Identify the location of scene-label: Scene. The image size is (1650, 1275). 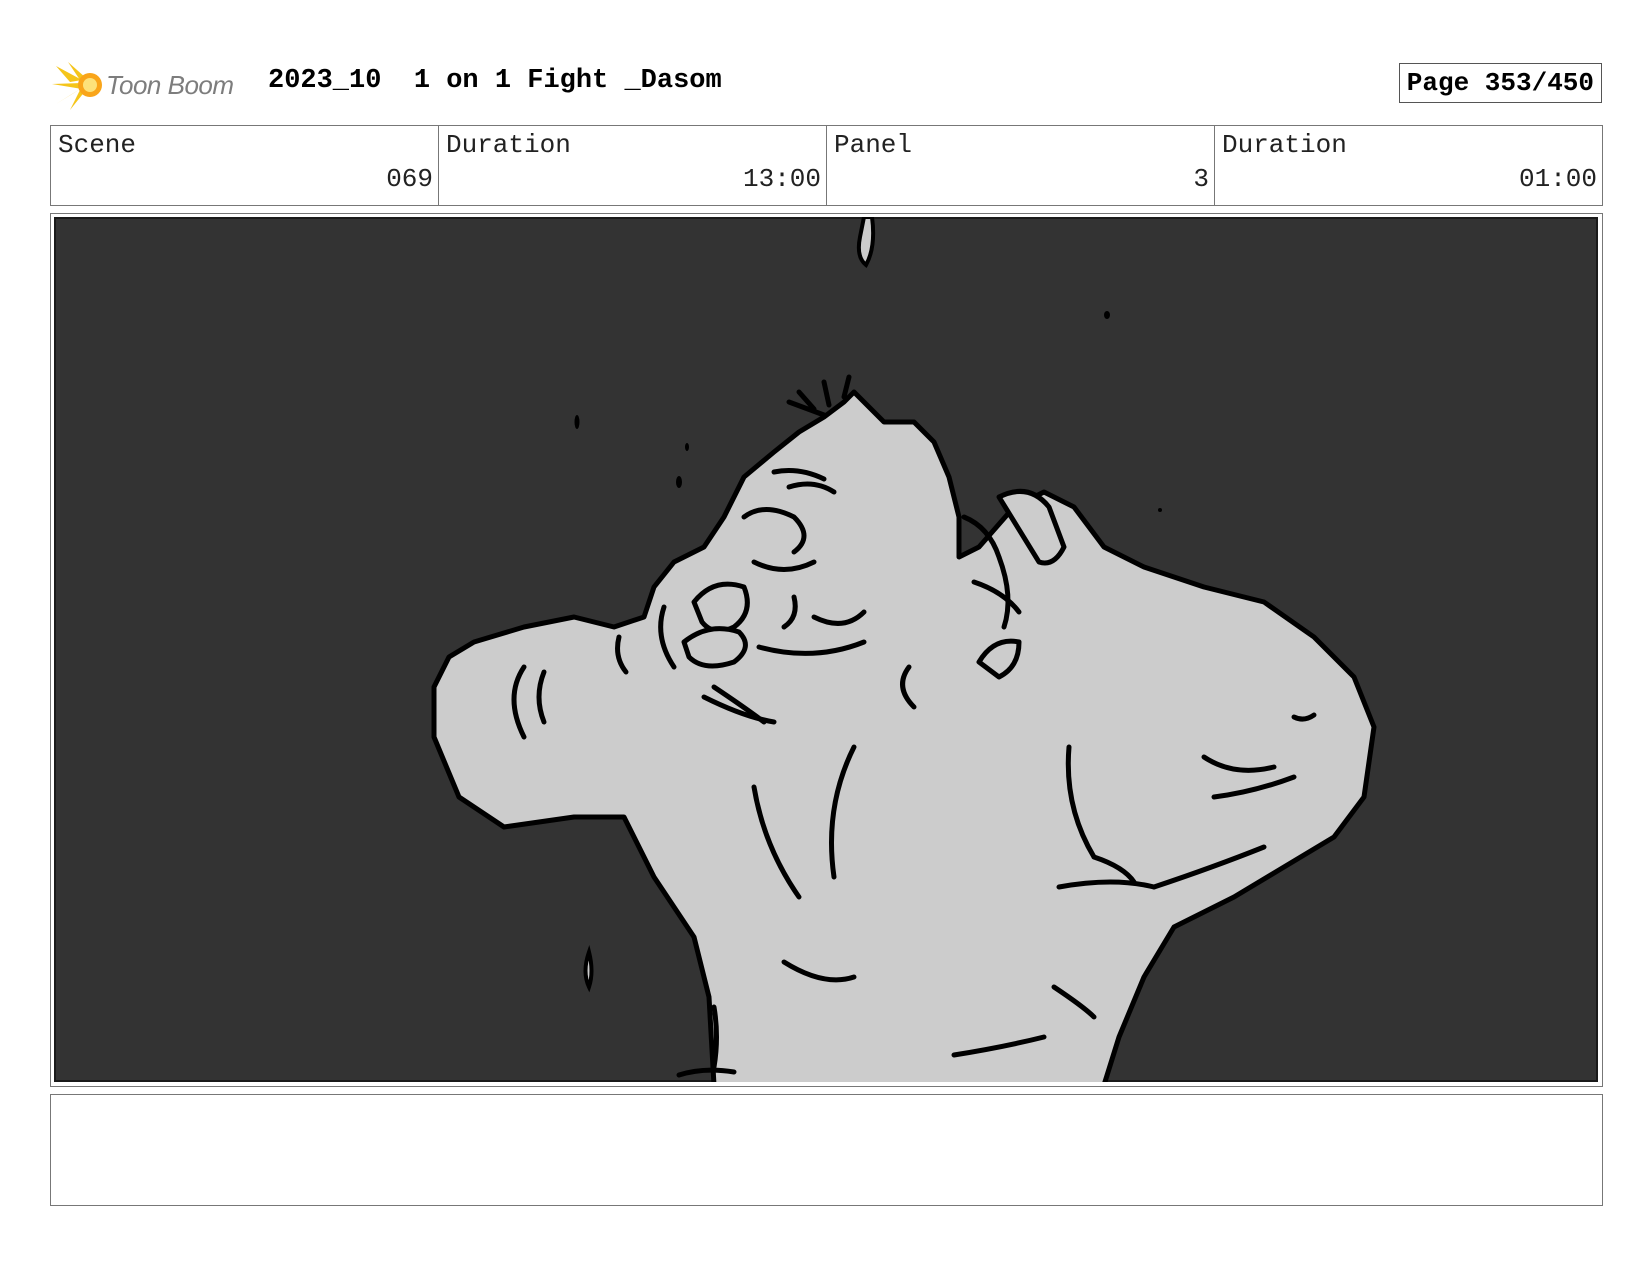
(97, 145).